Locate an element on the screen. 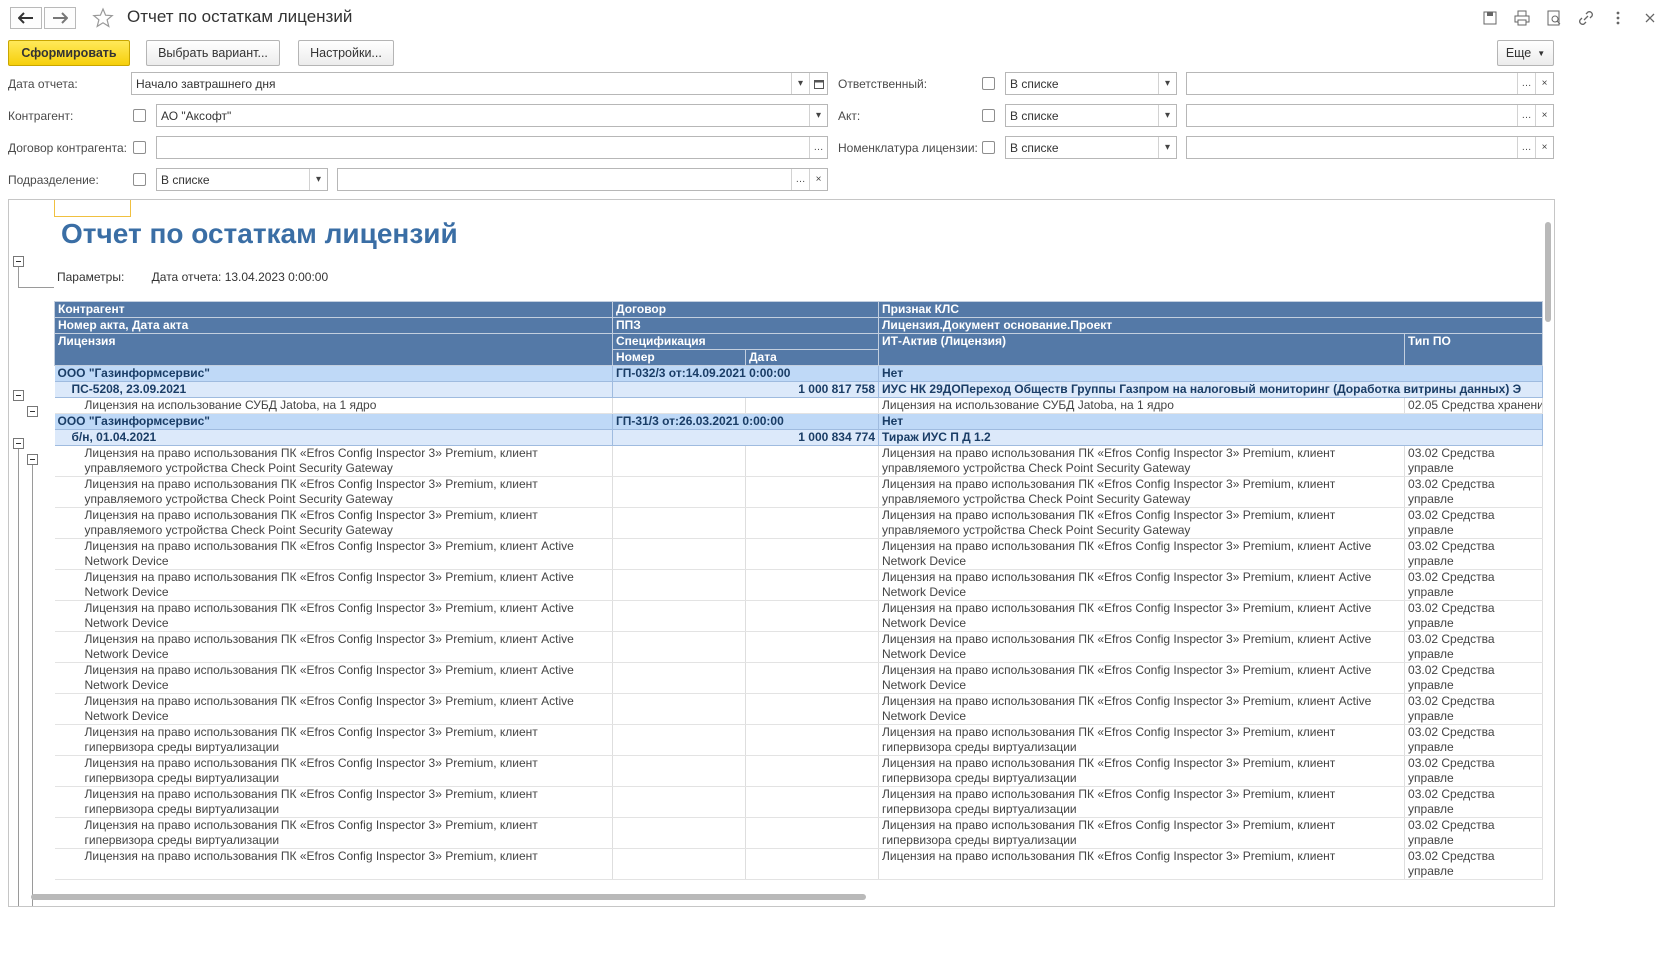 This screenshot has width=1671, height=973. act-checkbox is located at coordinates (988, 115).